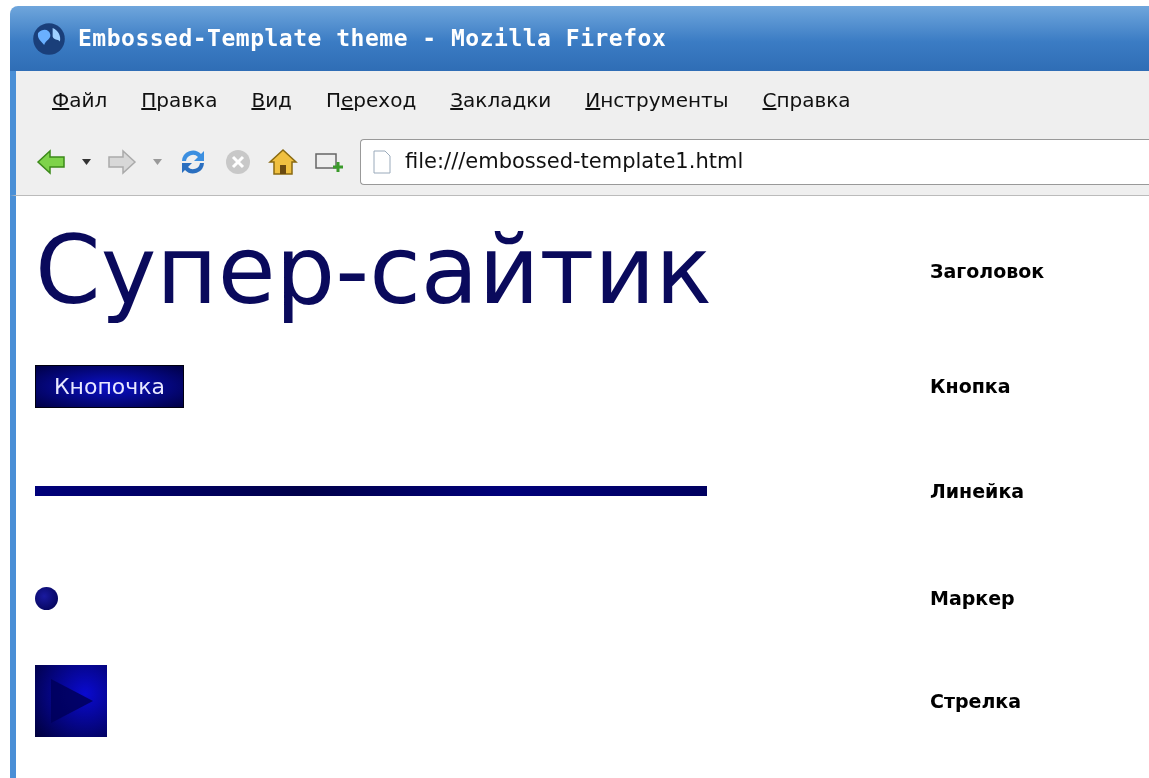 Image resolution: width=1149 pixels, height=778 pixels. What do you see at coordinates (977, 491) in the screenshot?
I see `row-label: Линейка` at bounding box center [977, 491].